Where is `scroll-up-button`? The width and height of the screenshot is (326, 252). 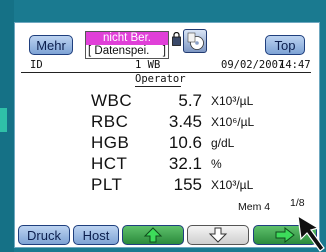
scroll-up-button is located at coordinates (153, 235).